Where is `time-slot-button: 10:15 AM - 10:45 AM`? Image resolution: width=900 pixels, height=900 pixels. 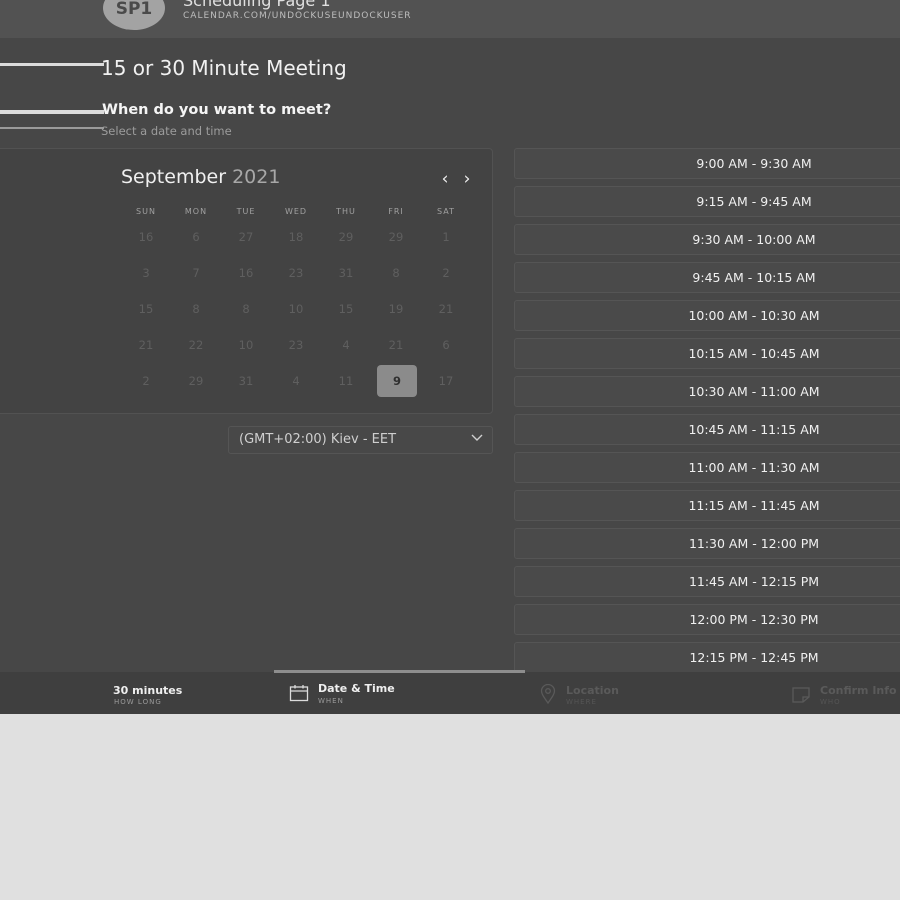
time-slot-button: 10:15 AM - 10:45 AM is located at coordinates (707, 353).